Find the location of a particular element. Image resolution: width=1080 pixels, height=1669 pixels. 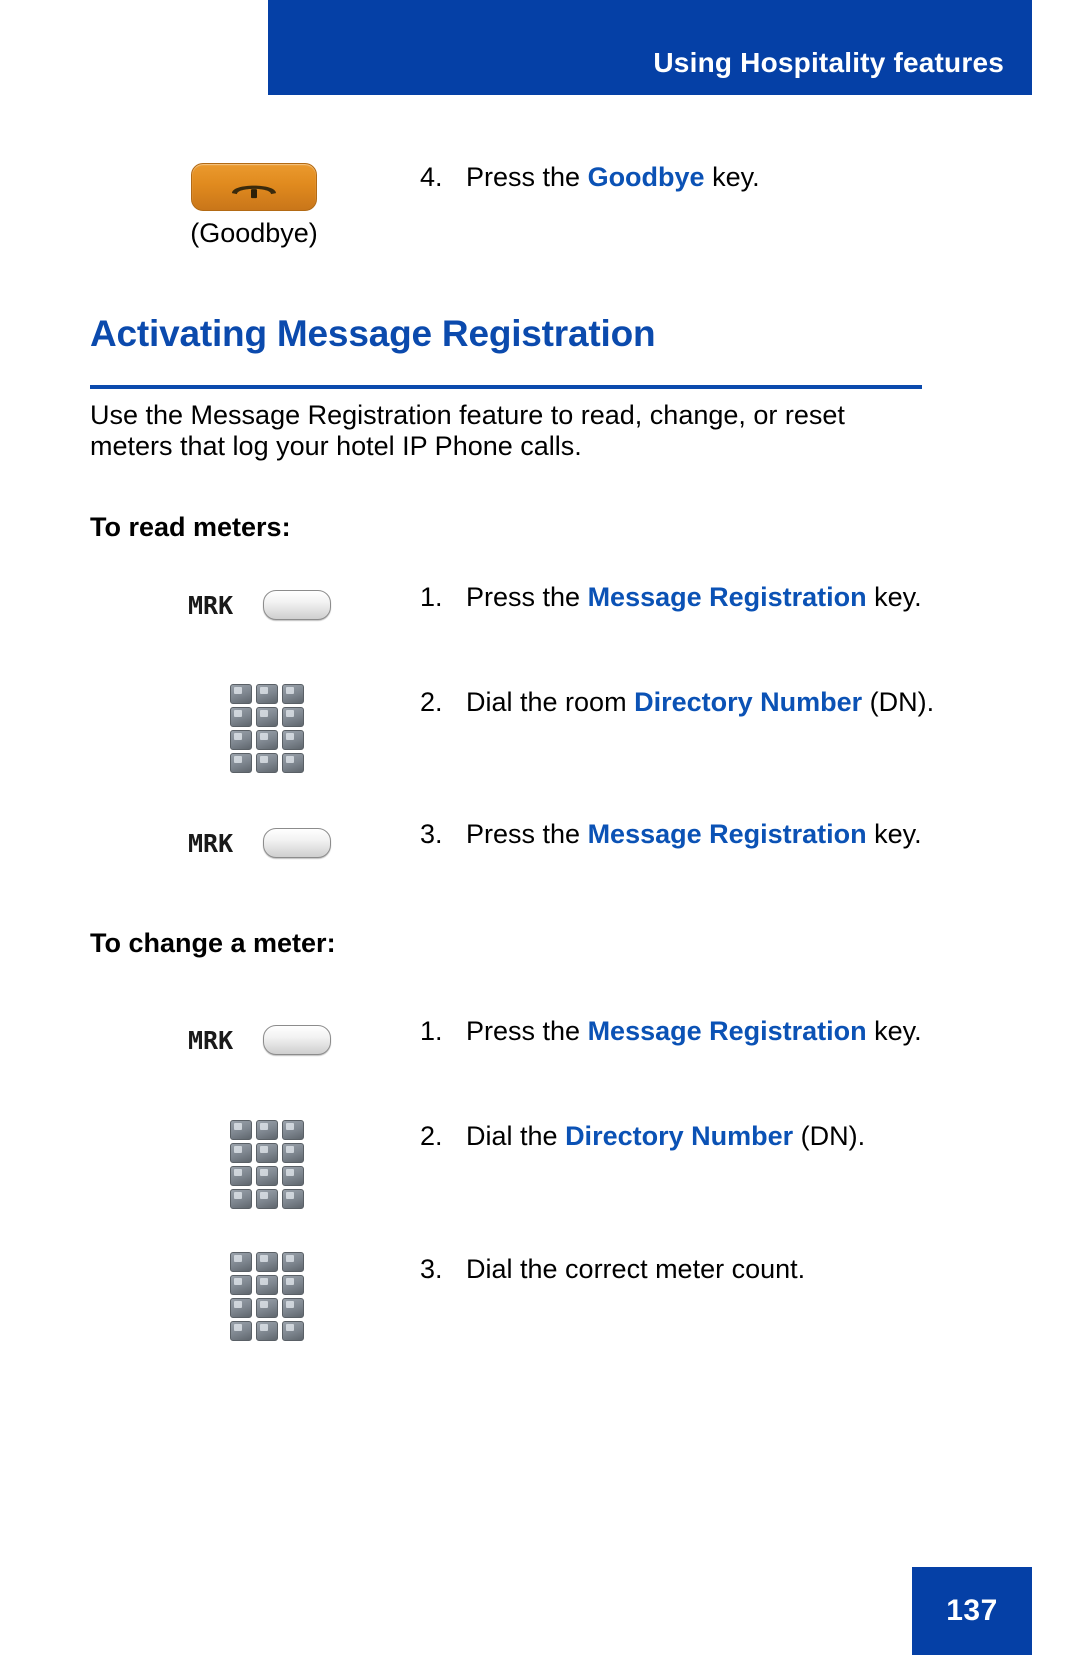

telephone-handset-icon is located at coordinates (254, 192).